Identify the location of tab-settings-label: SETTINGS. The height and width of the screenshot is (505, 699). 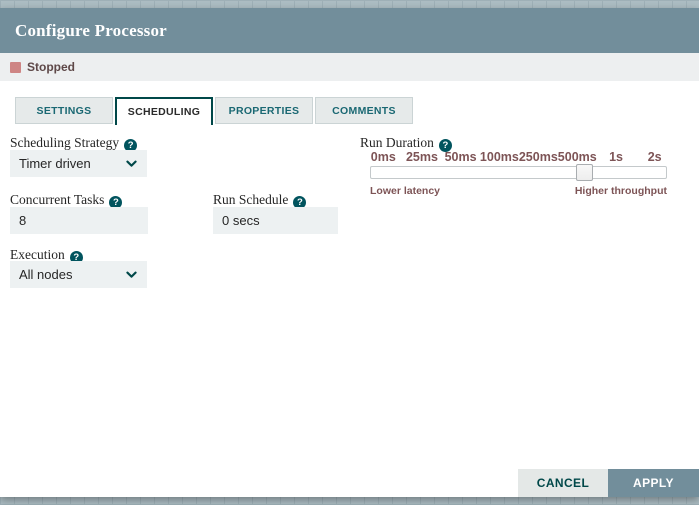
(64, 110).